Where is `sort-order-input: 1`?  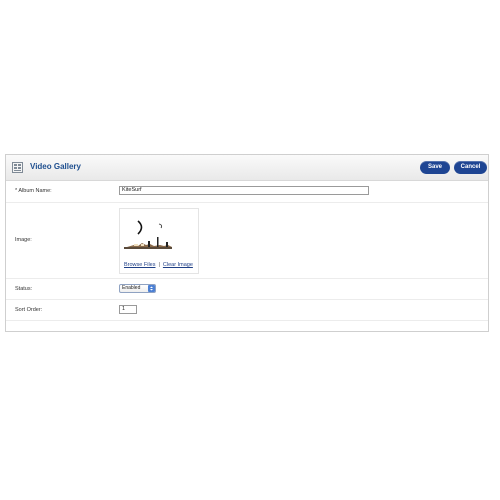
sort-order-input: 1 is located at coordinates (128, 309).